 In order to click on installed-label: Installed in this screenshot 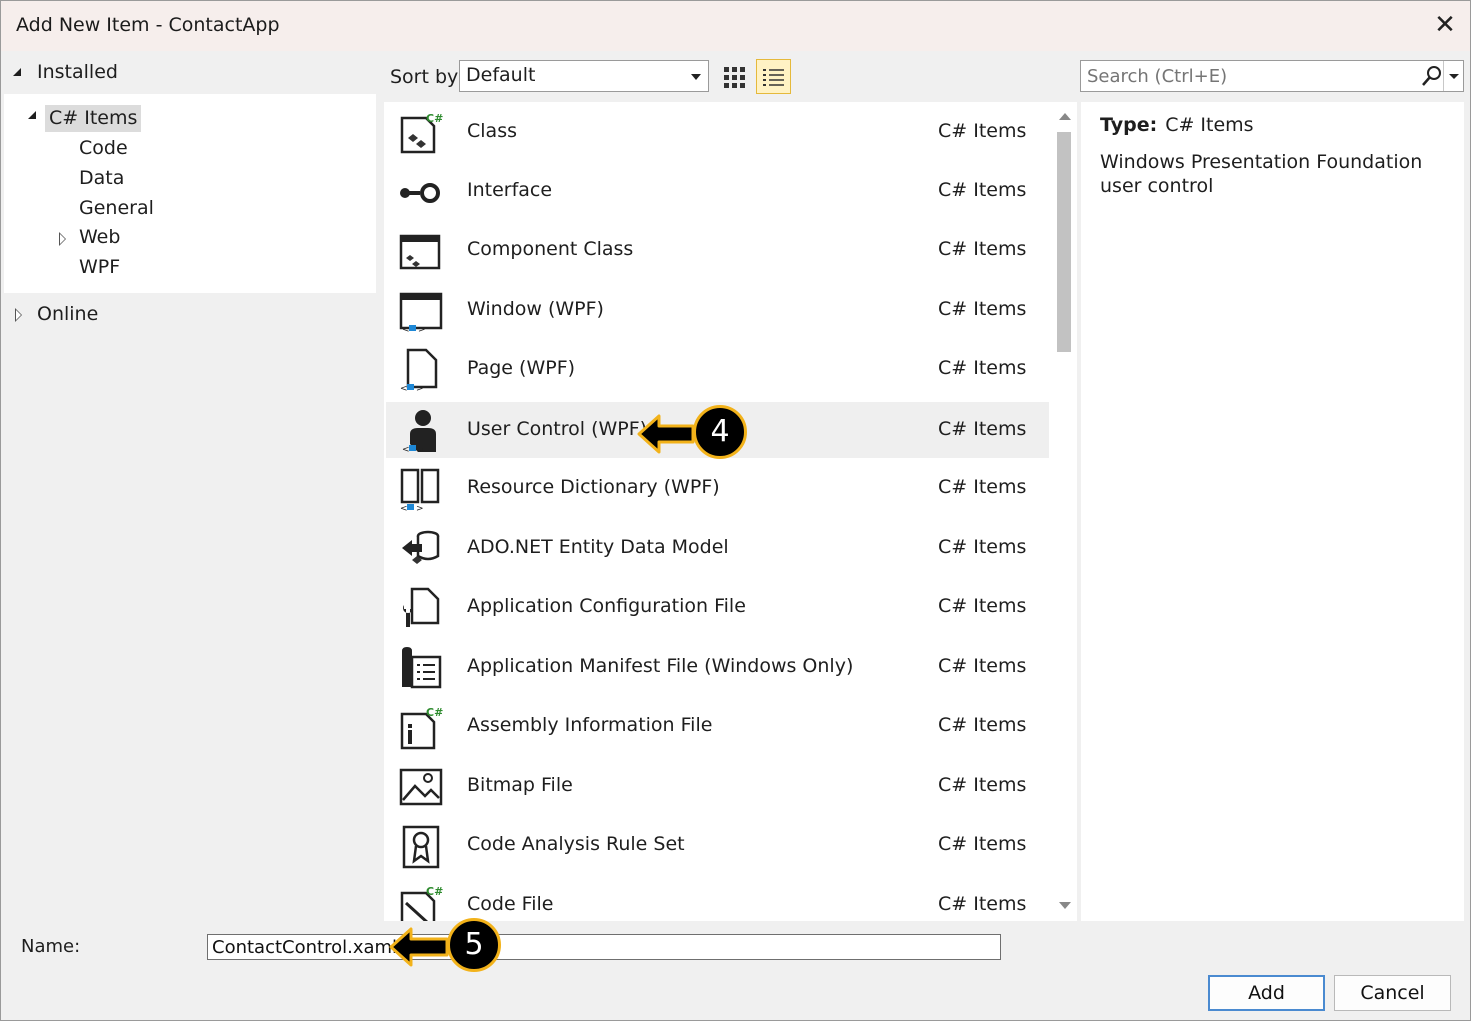, I will do `click(77, 72)`.